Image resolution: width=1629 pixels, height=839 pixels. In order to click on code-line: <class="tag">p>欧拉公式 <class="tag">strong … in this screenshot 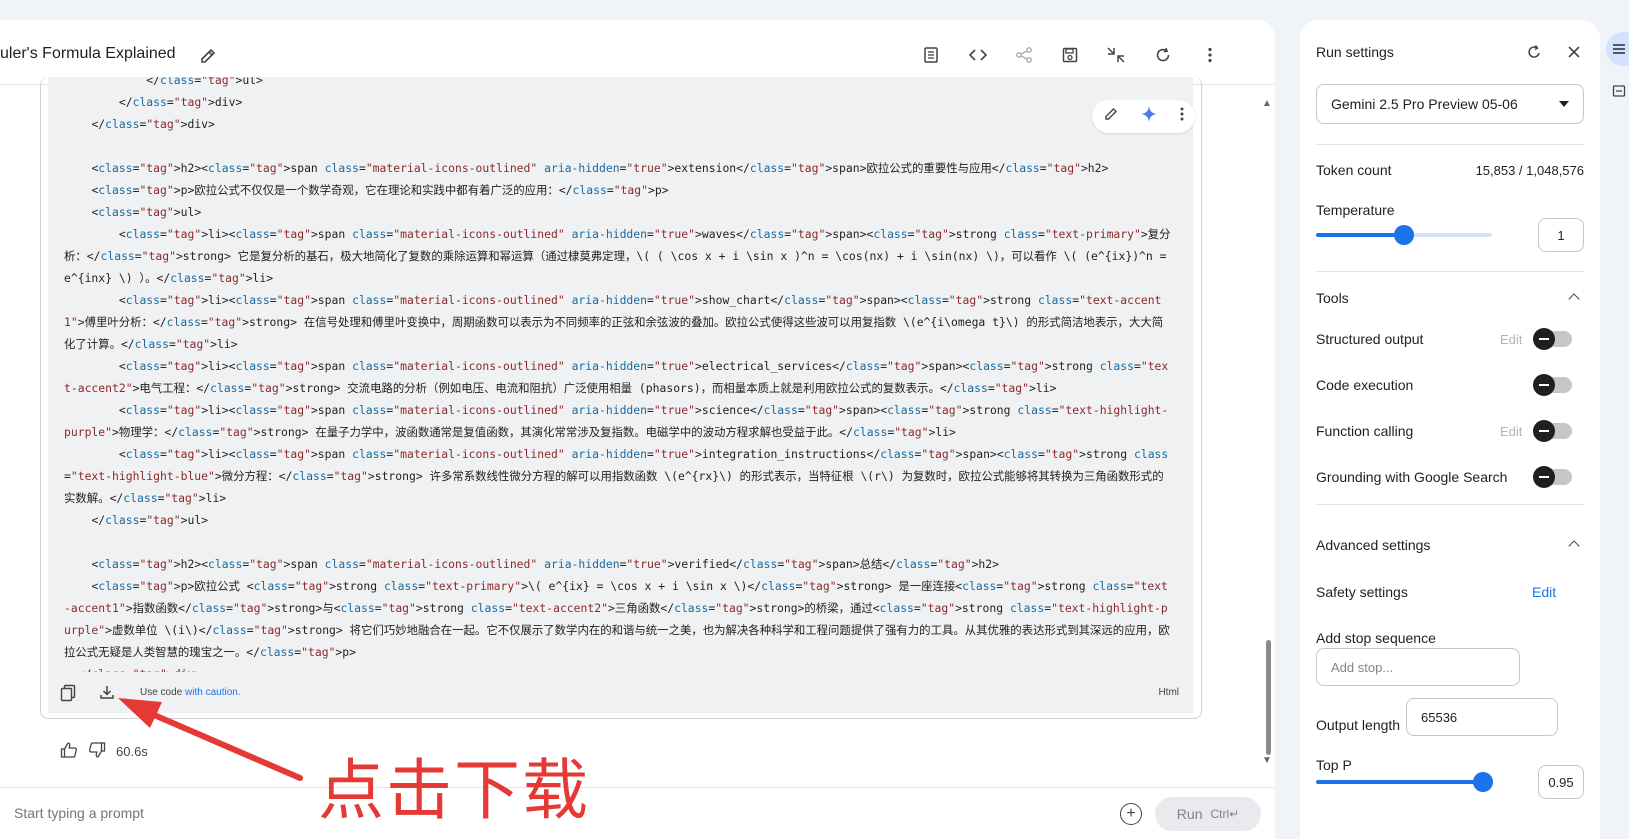, I will do `click(617, 619)`.